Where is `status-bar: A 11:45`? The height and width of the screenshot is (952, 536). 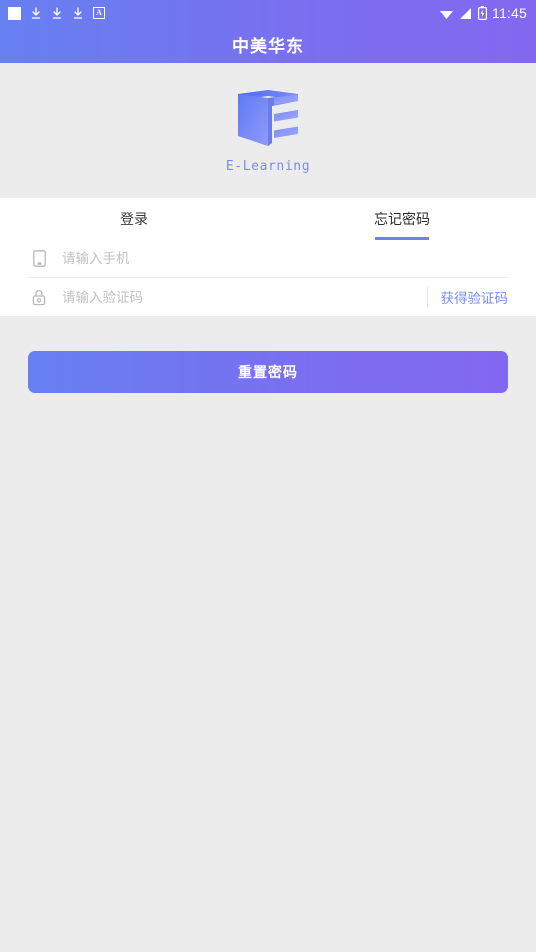 status-bar: A 11:45 is located at coordinates (268, 13).